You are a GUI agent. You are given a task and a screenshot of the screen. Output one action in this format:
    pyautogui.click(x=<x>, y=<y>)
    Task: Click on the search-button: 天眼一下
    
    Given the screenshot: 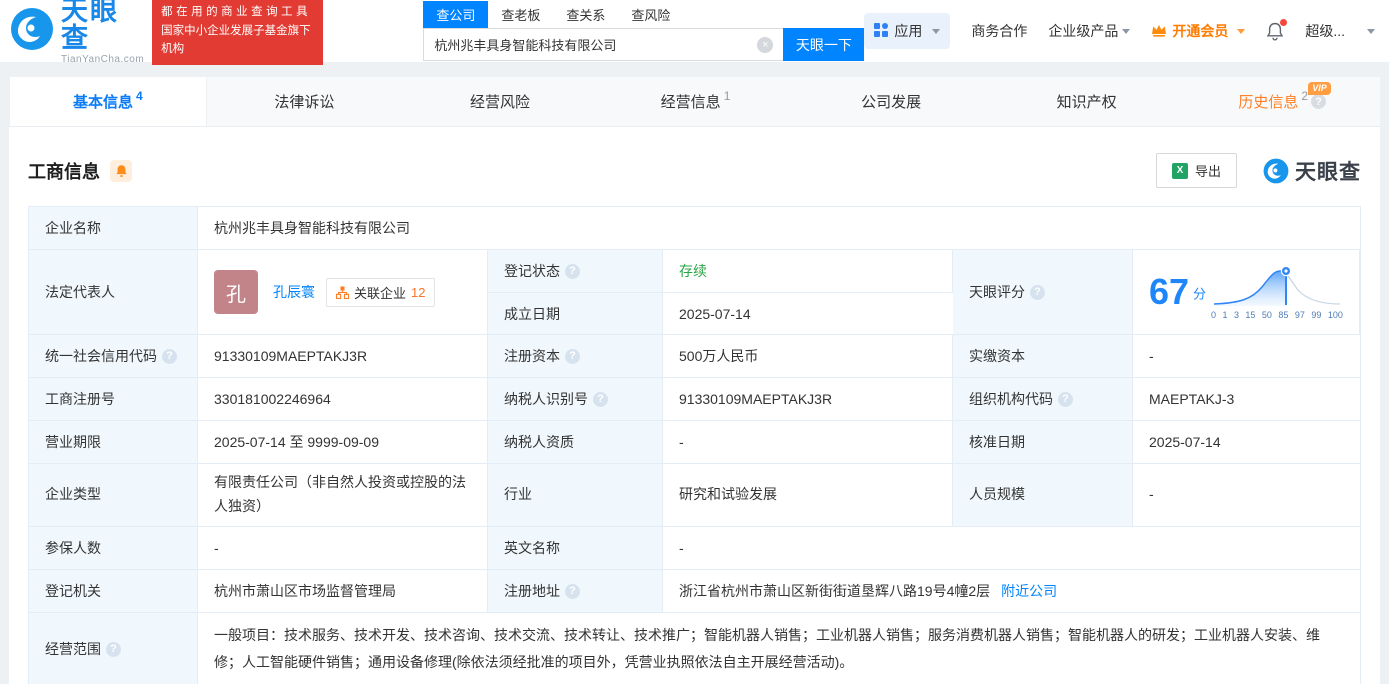 What is the action you would take?
    pyautogui.click(x=824, y=44)
    